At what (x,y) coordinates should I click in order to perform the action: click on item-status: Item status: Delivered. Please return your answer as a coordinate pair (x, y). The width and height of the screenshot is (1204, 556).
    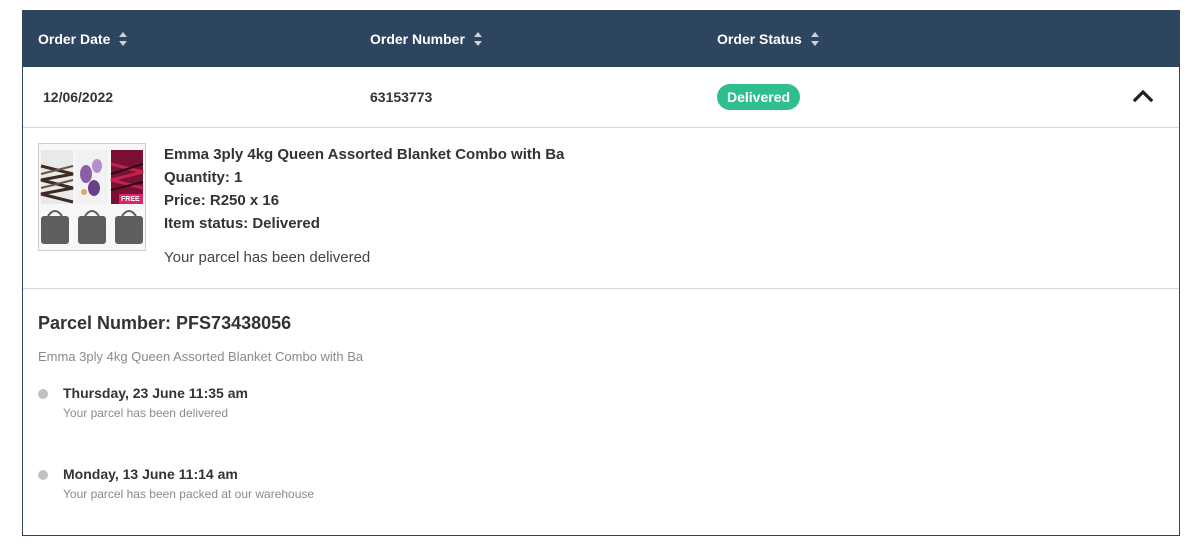
    Looking at the image, I should click on (242, 223).